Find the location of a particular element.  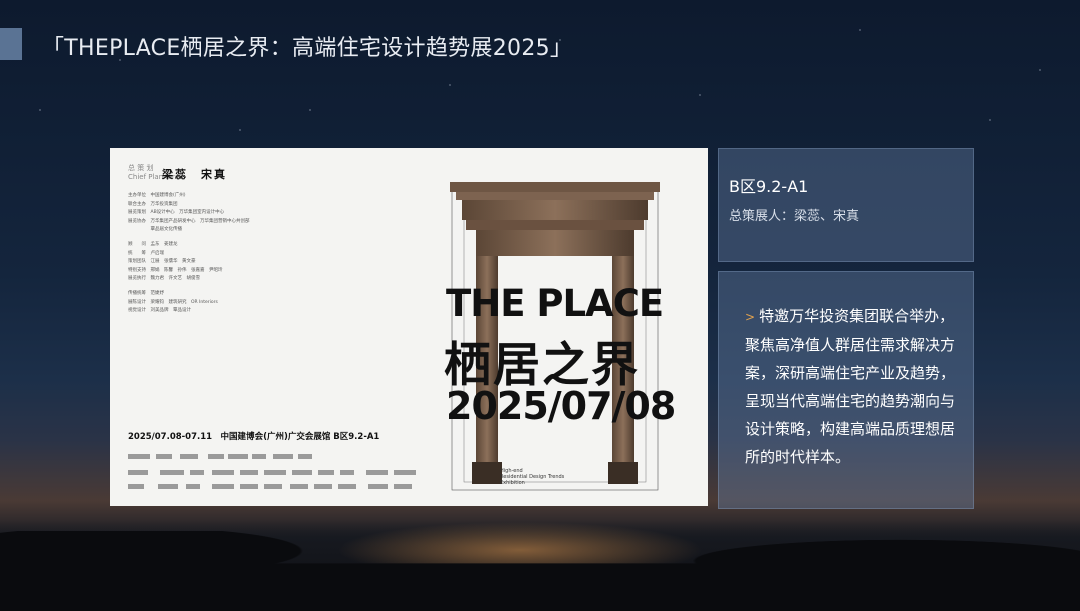

credit-row: 主办单位 中国建博会(广州) is located at coordinates (157, 195).